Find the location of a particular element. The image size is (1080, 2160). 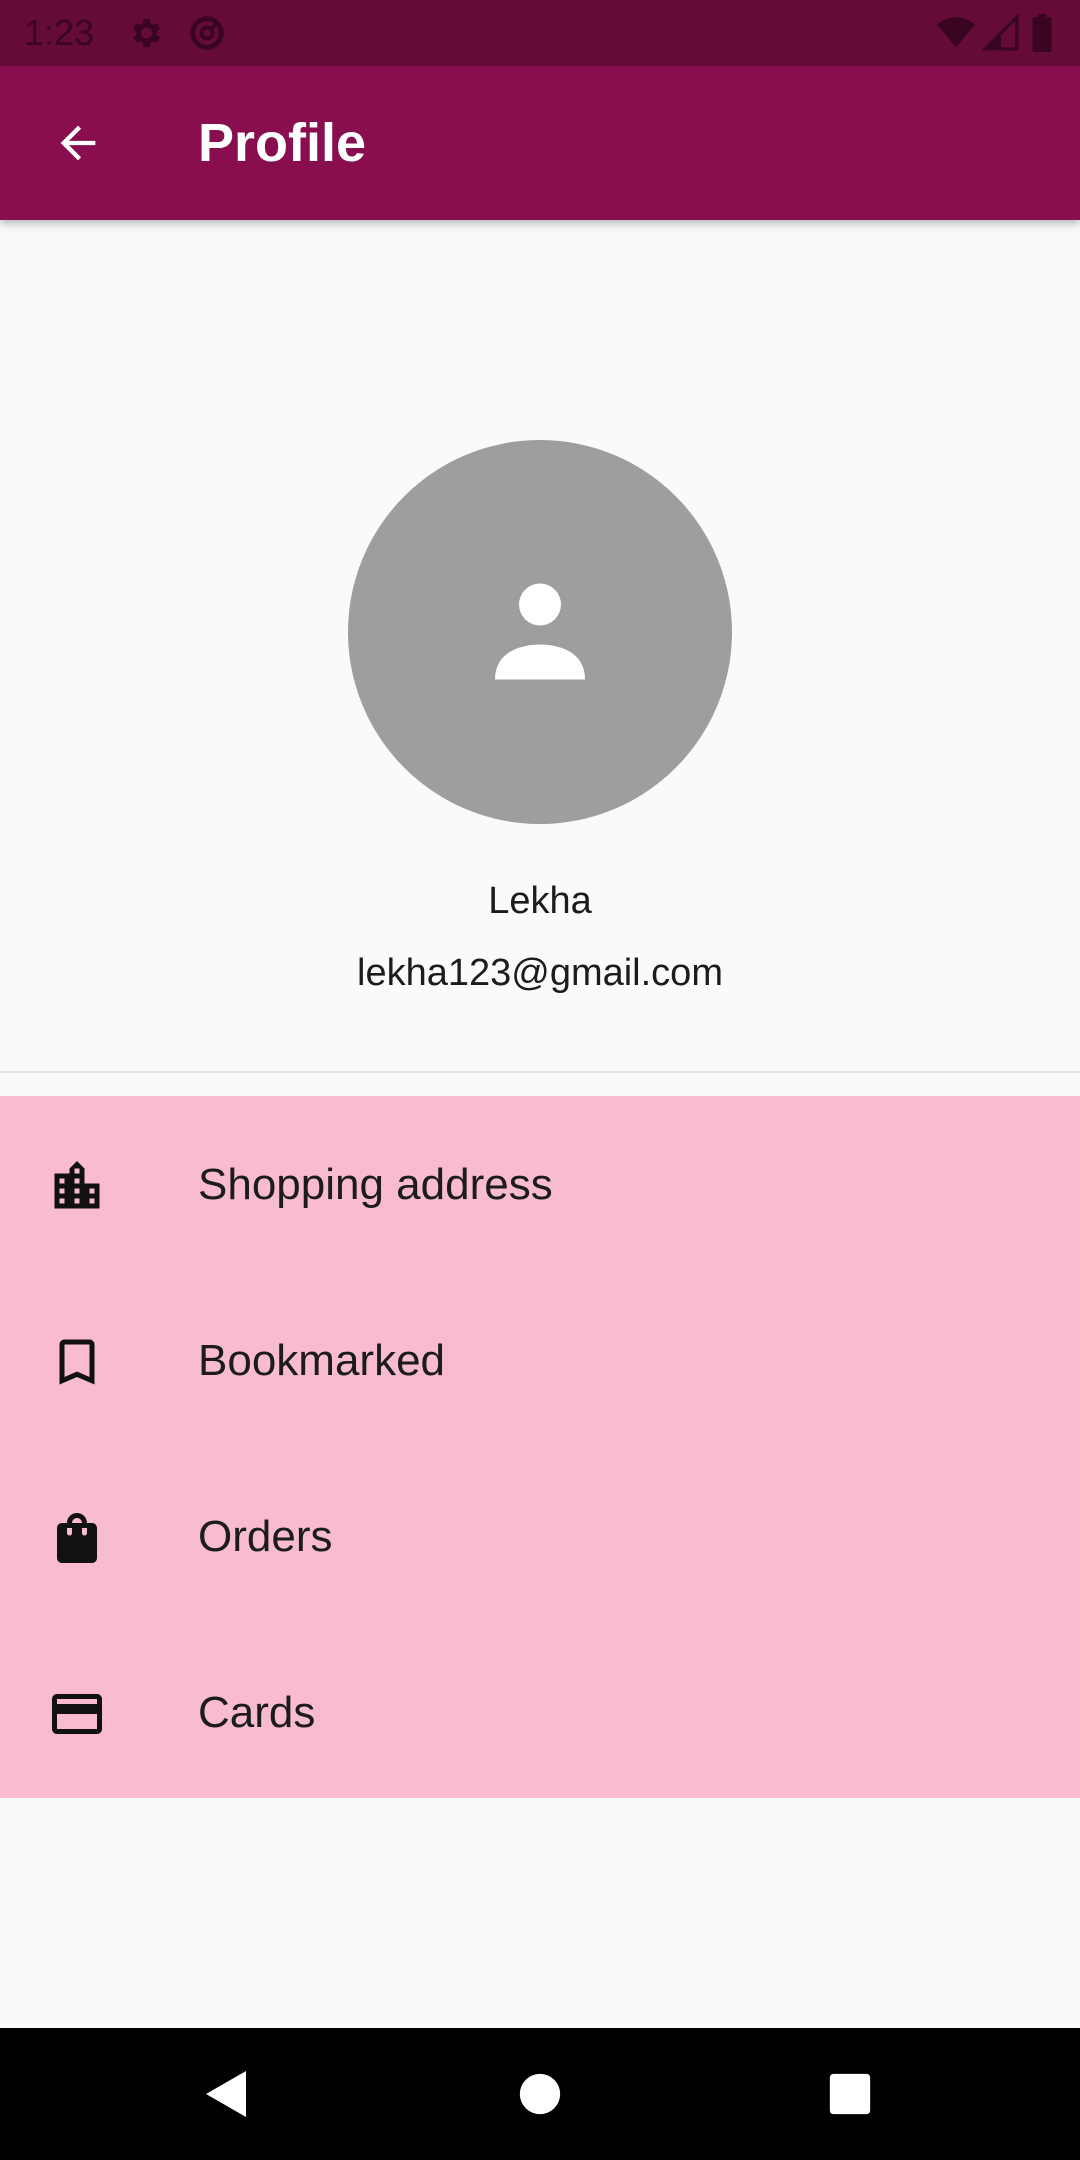

menu-item-label: Bookmarked is located at coordinates (322, 1360).